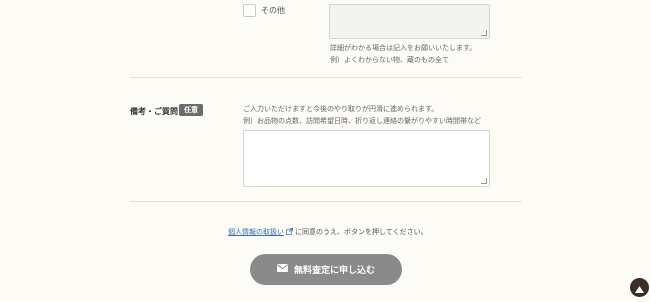 The width and height of the screenshot is (650, 302). I want to click on arrow-up-icon, so click(639, 287).